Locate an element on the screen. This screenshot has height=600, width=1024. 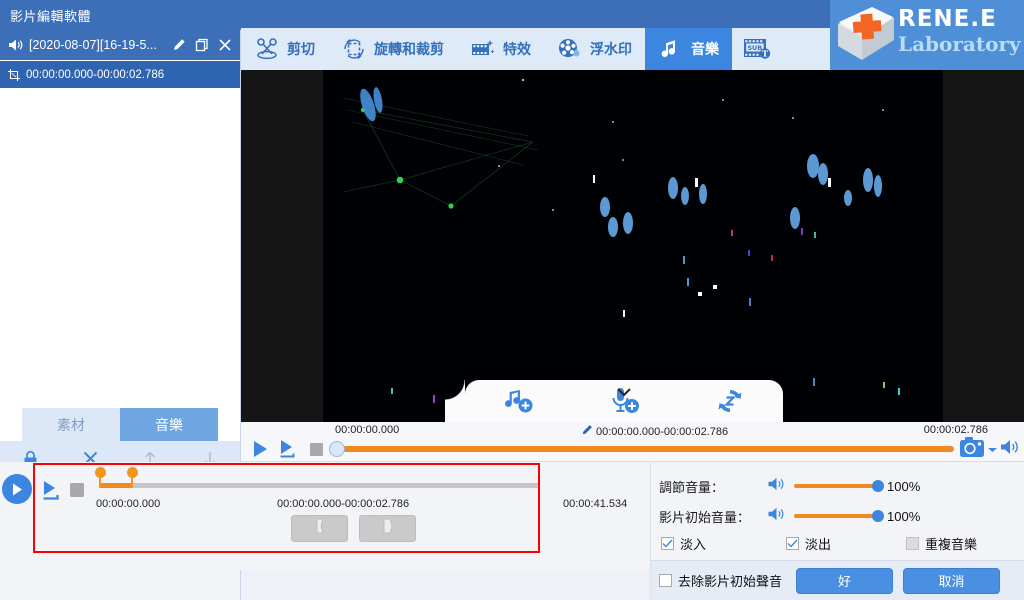
fade-out-label: 淡出 is located at coordinates (818, 544).